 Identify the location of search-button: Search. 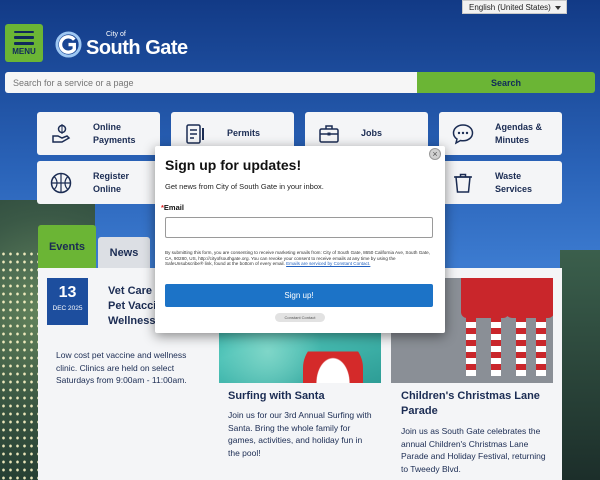
(506, 82).